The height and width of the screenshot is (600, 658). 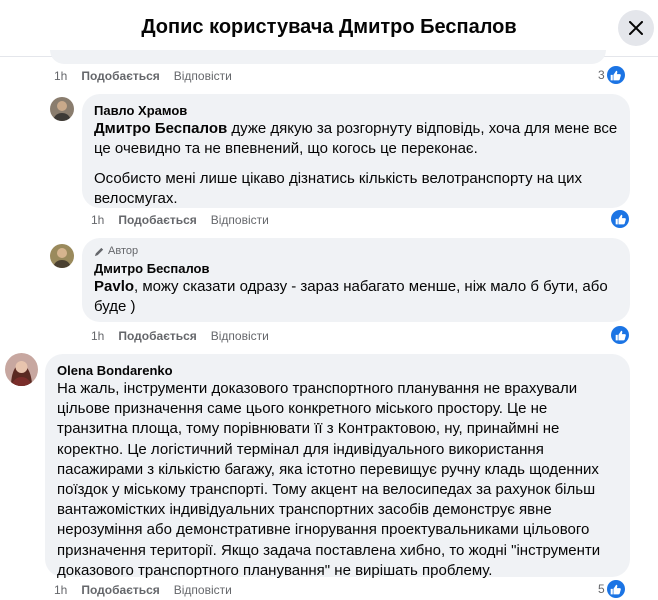 I want to click on reaction-summary: 3, so click(x=611, y=75).